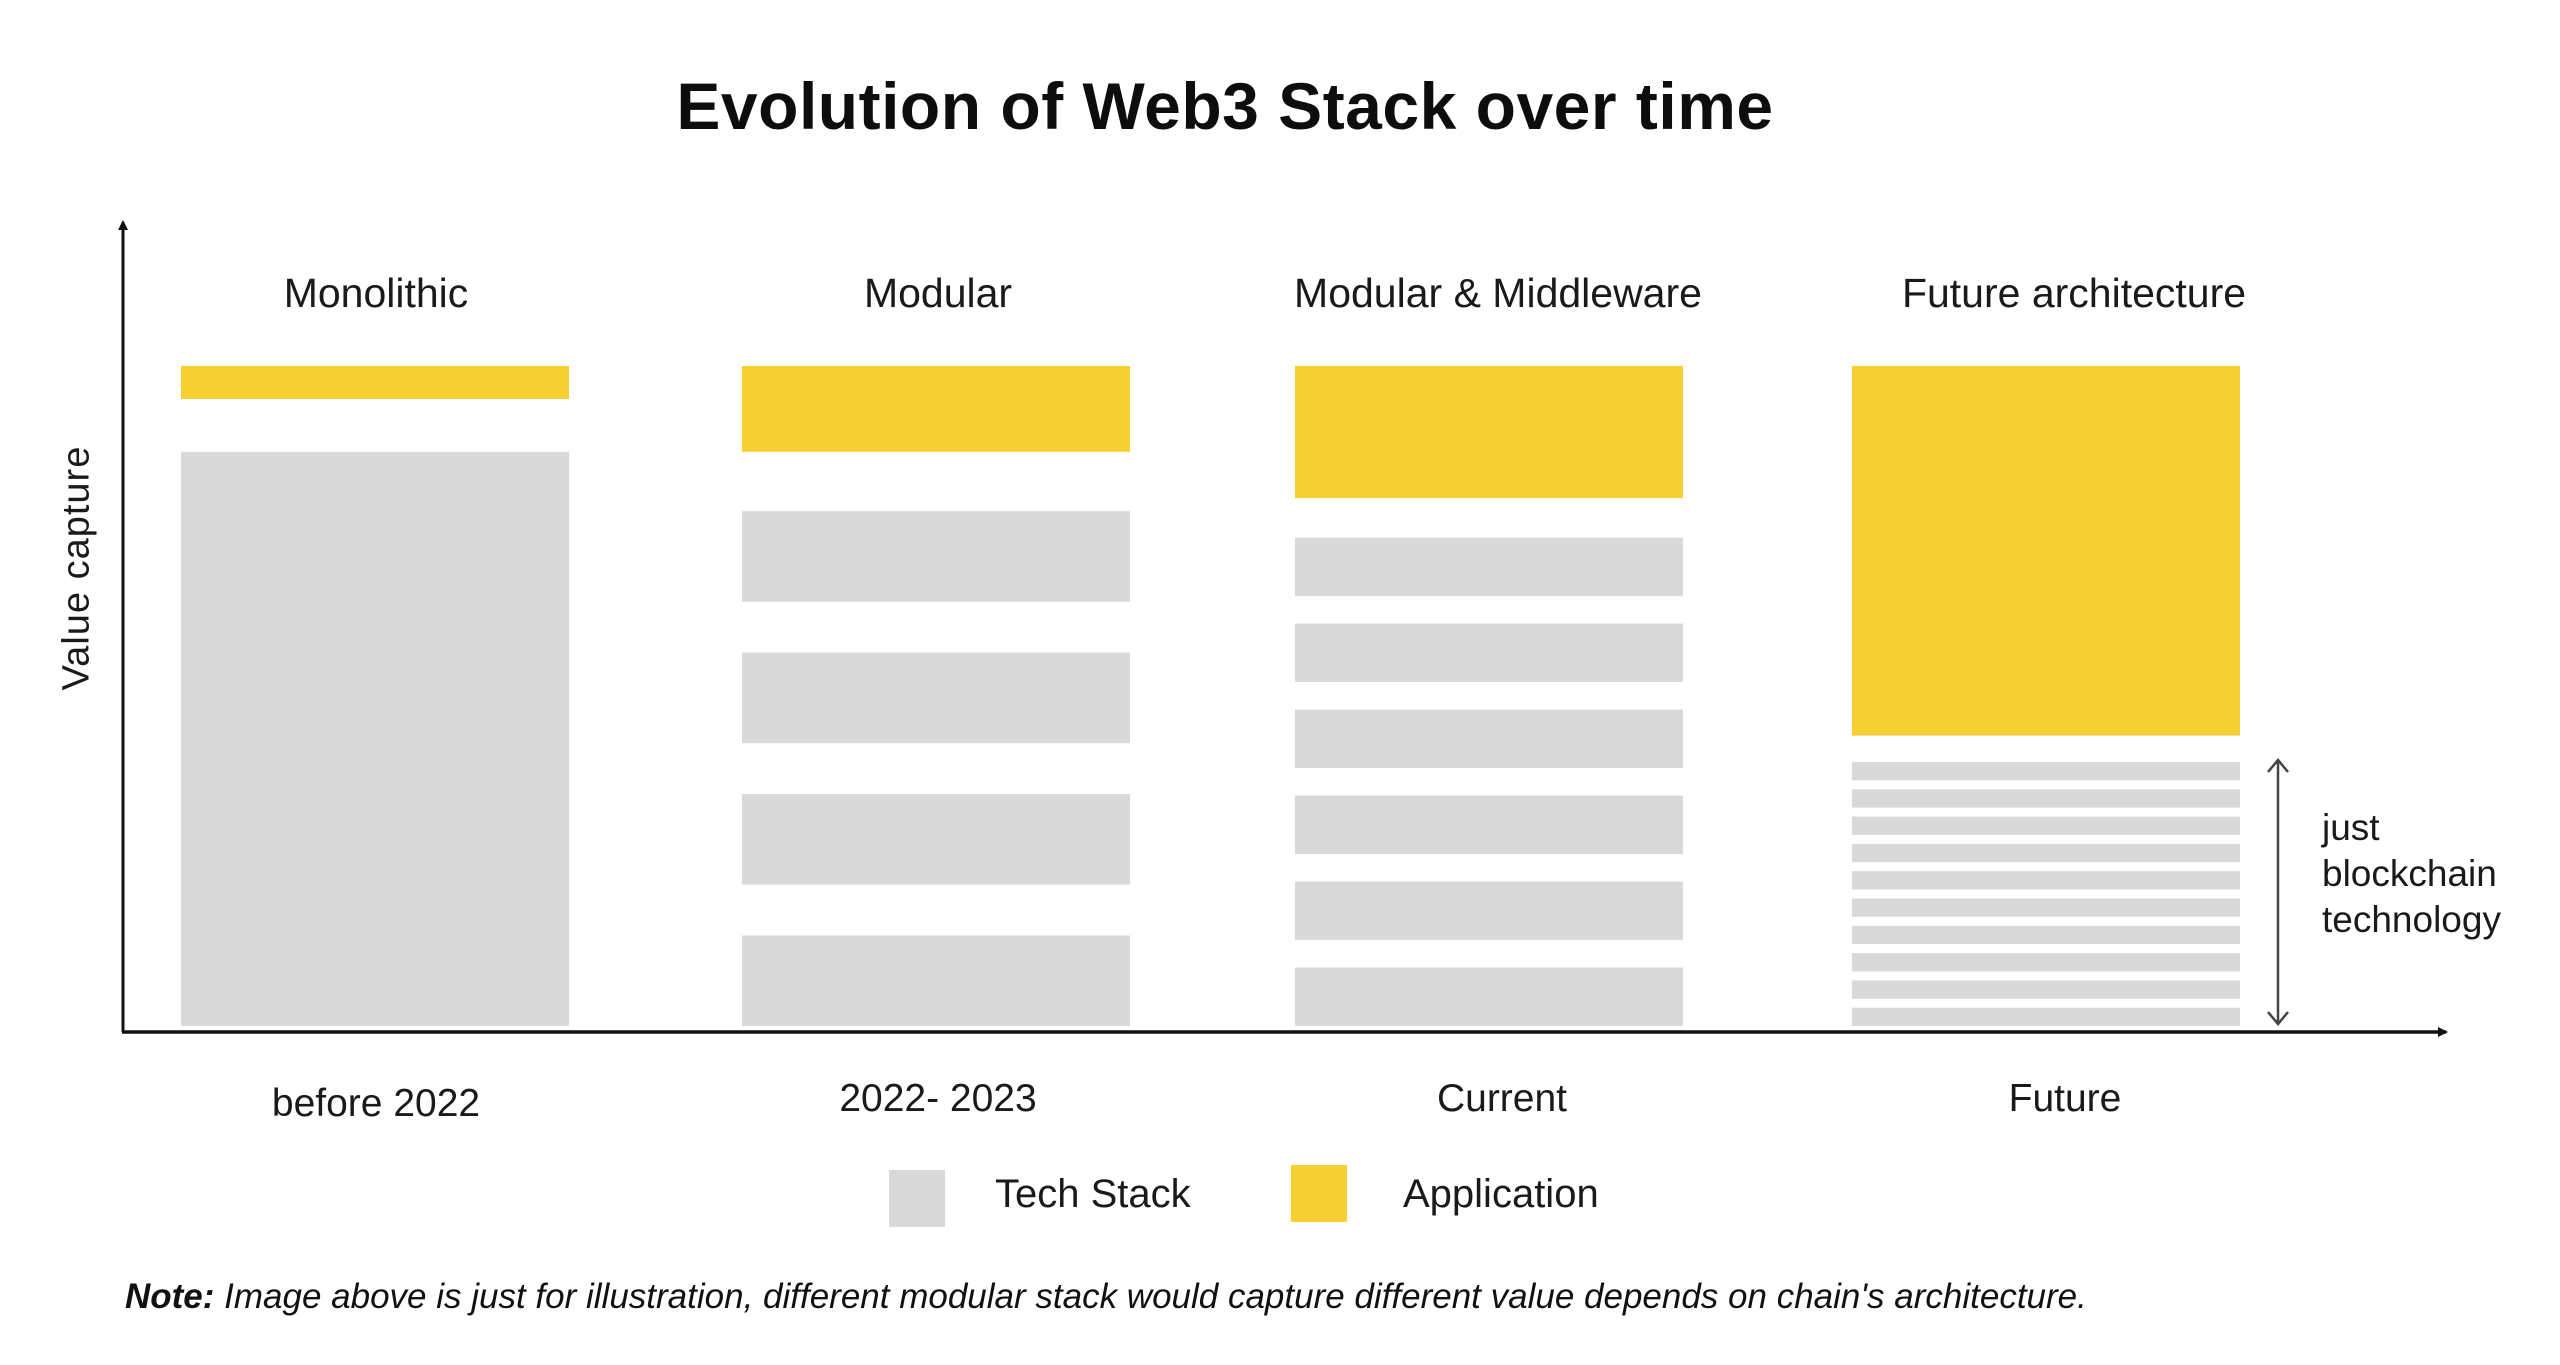 This screenshot has width=2560, height=1365. Describe the element at coordinates (1319, 1193) in the screenshot. I see `legend-swatch-application` at that location.